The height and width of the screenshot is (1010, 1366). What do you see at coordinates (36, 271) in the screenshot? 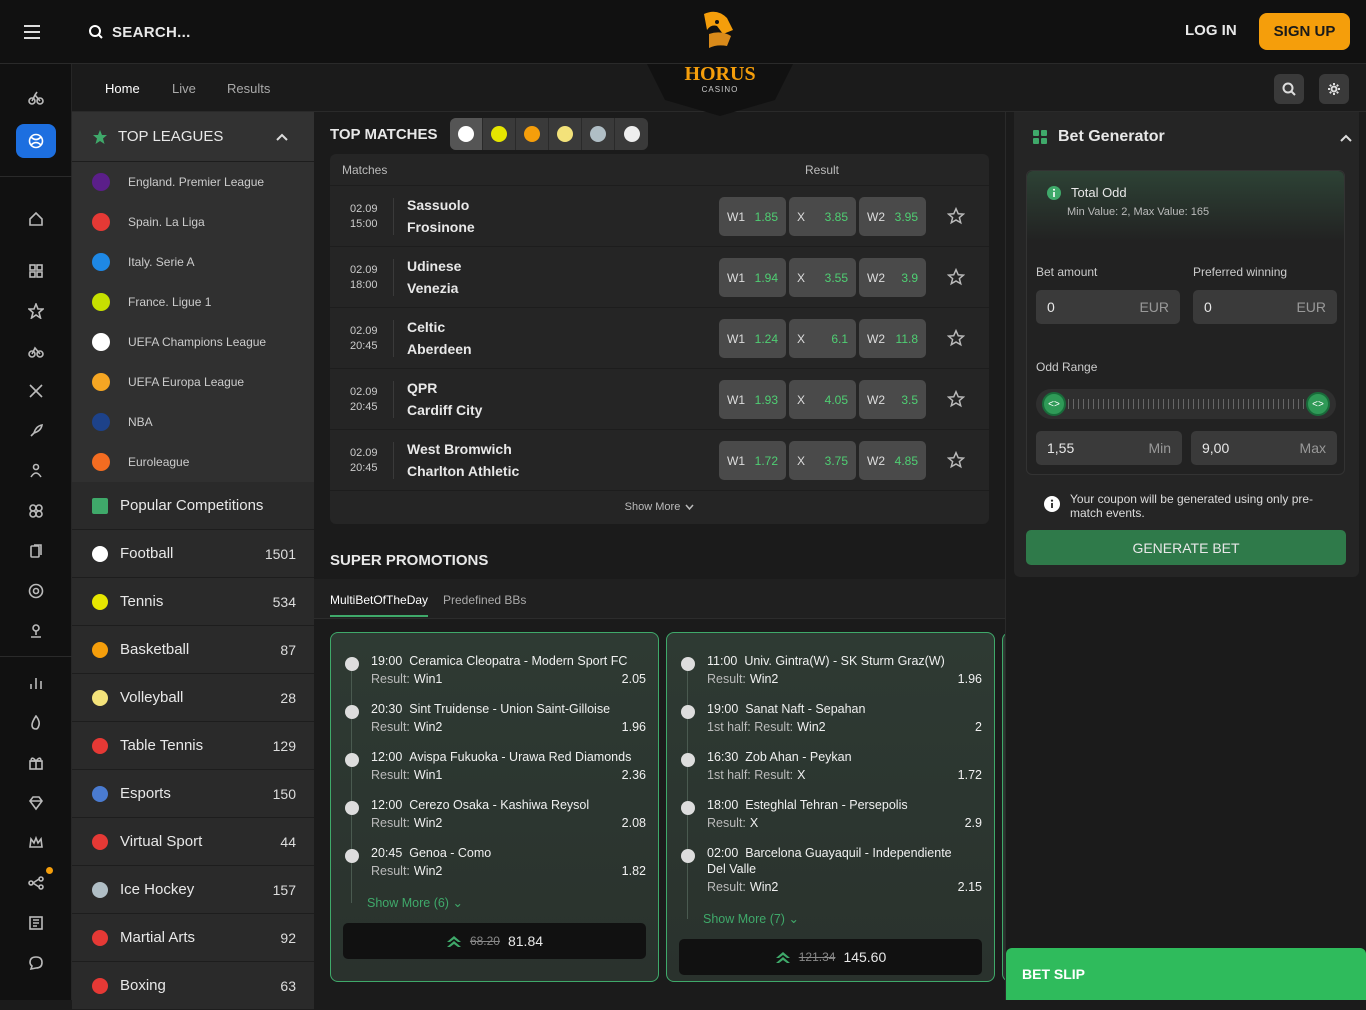
I see `grid-icon` at bounding box center [36, 271].